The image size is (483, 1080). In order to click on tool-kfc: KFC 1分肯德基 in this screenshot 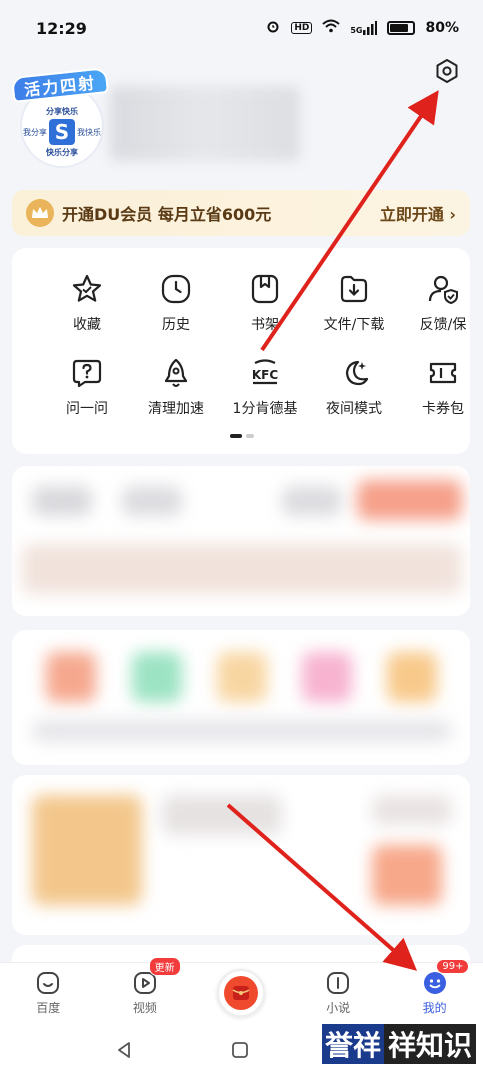, I will do `click(265, 387)`.